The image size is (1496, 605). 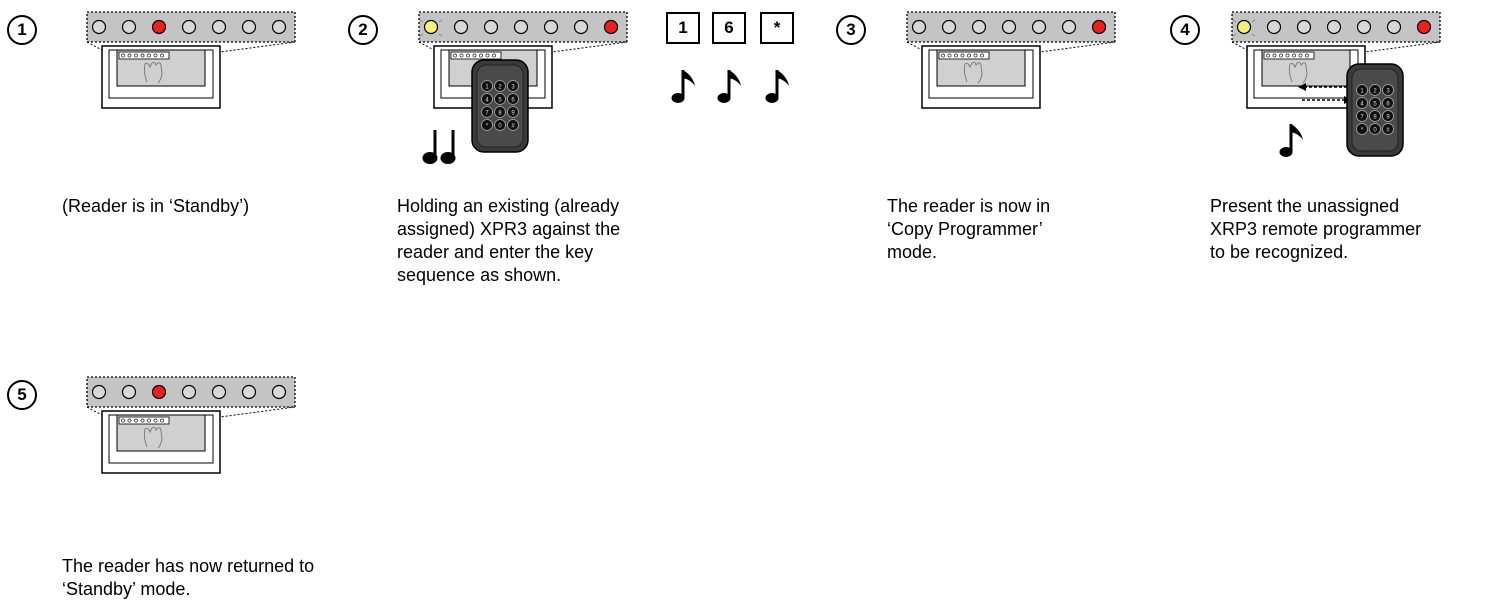 I want to click on step-4-remote-programmer: 1 2 34 5 67 8 9* 0 #, so click(x=1375, y=110).